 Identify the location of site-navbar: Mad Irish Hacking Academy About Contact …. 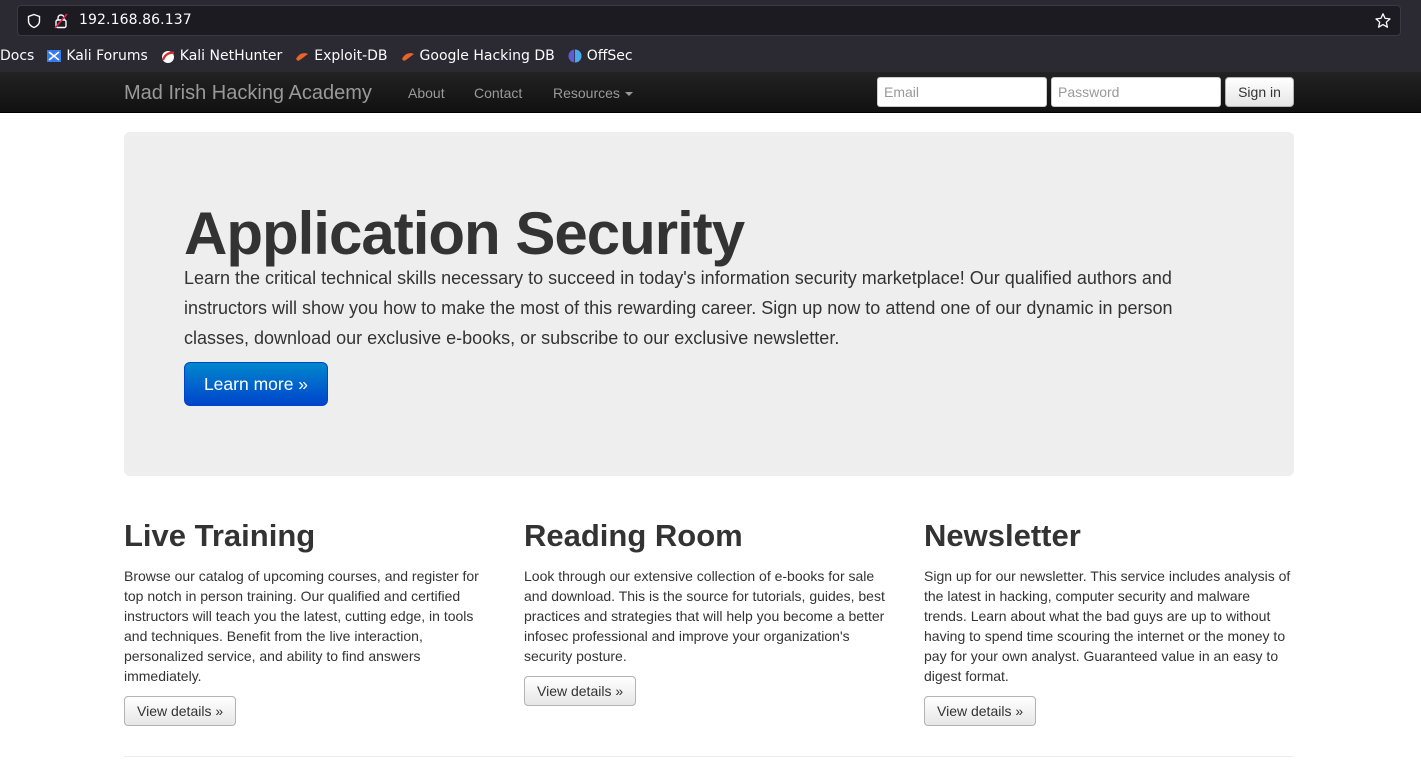
(710, 92).